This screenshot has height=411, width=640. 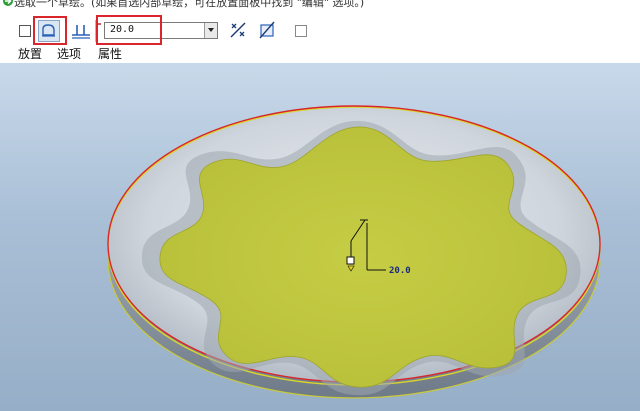 I want to click on dimension-sketch-button, so click(x=267, y=30).